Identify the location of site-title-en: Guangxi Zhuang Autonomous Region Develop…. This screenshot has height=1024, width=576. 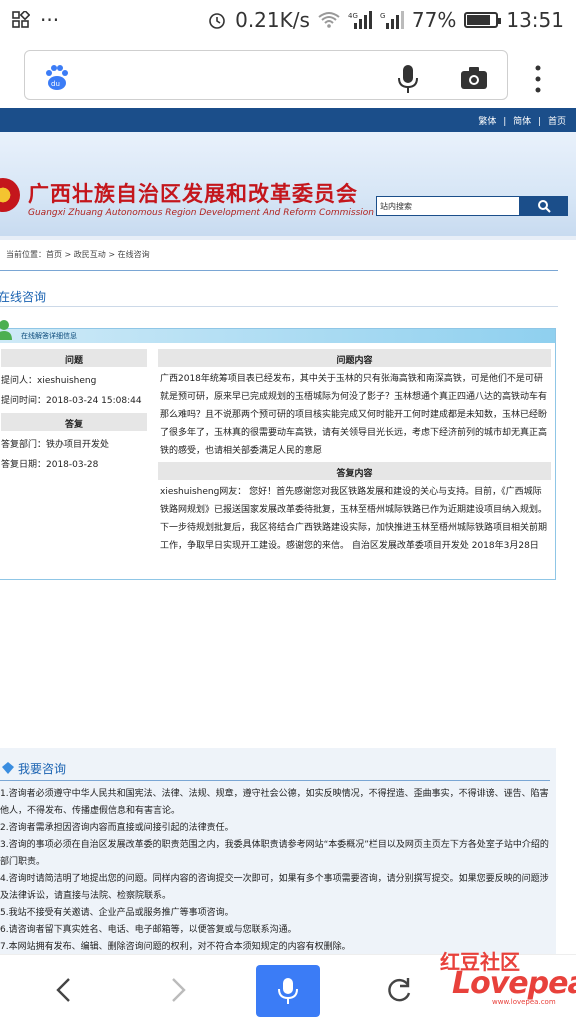
(201, 213).